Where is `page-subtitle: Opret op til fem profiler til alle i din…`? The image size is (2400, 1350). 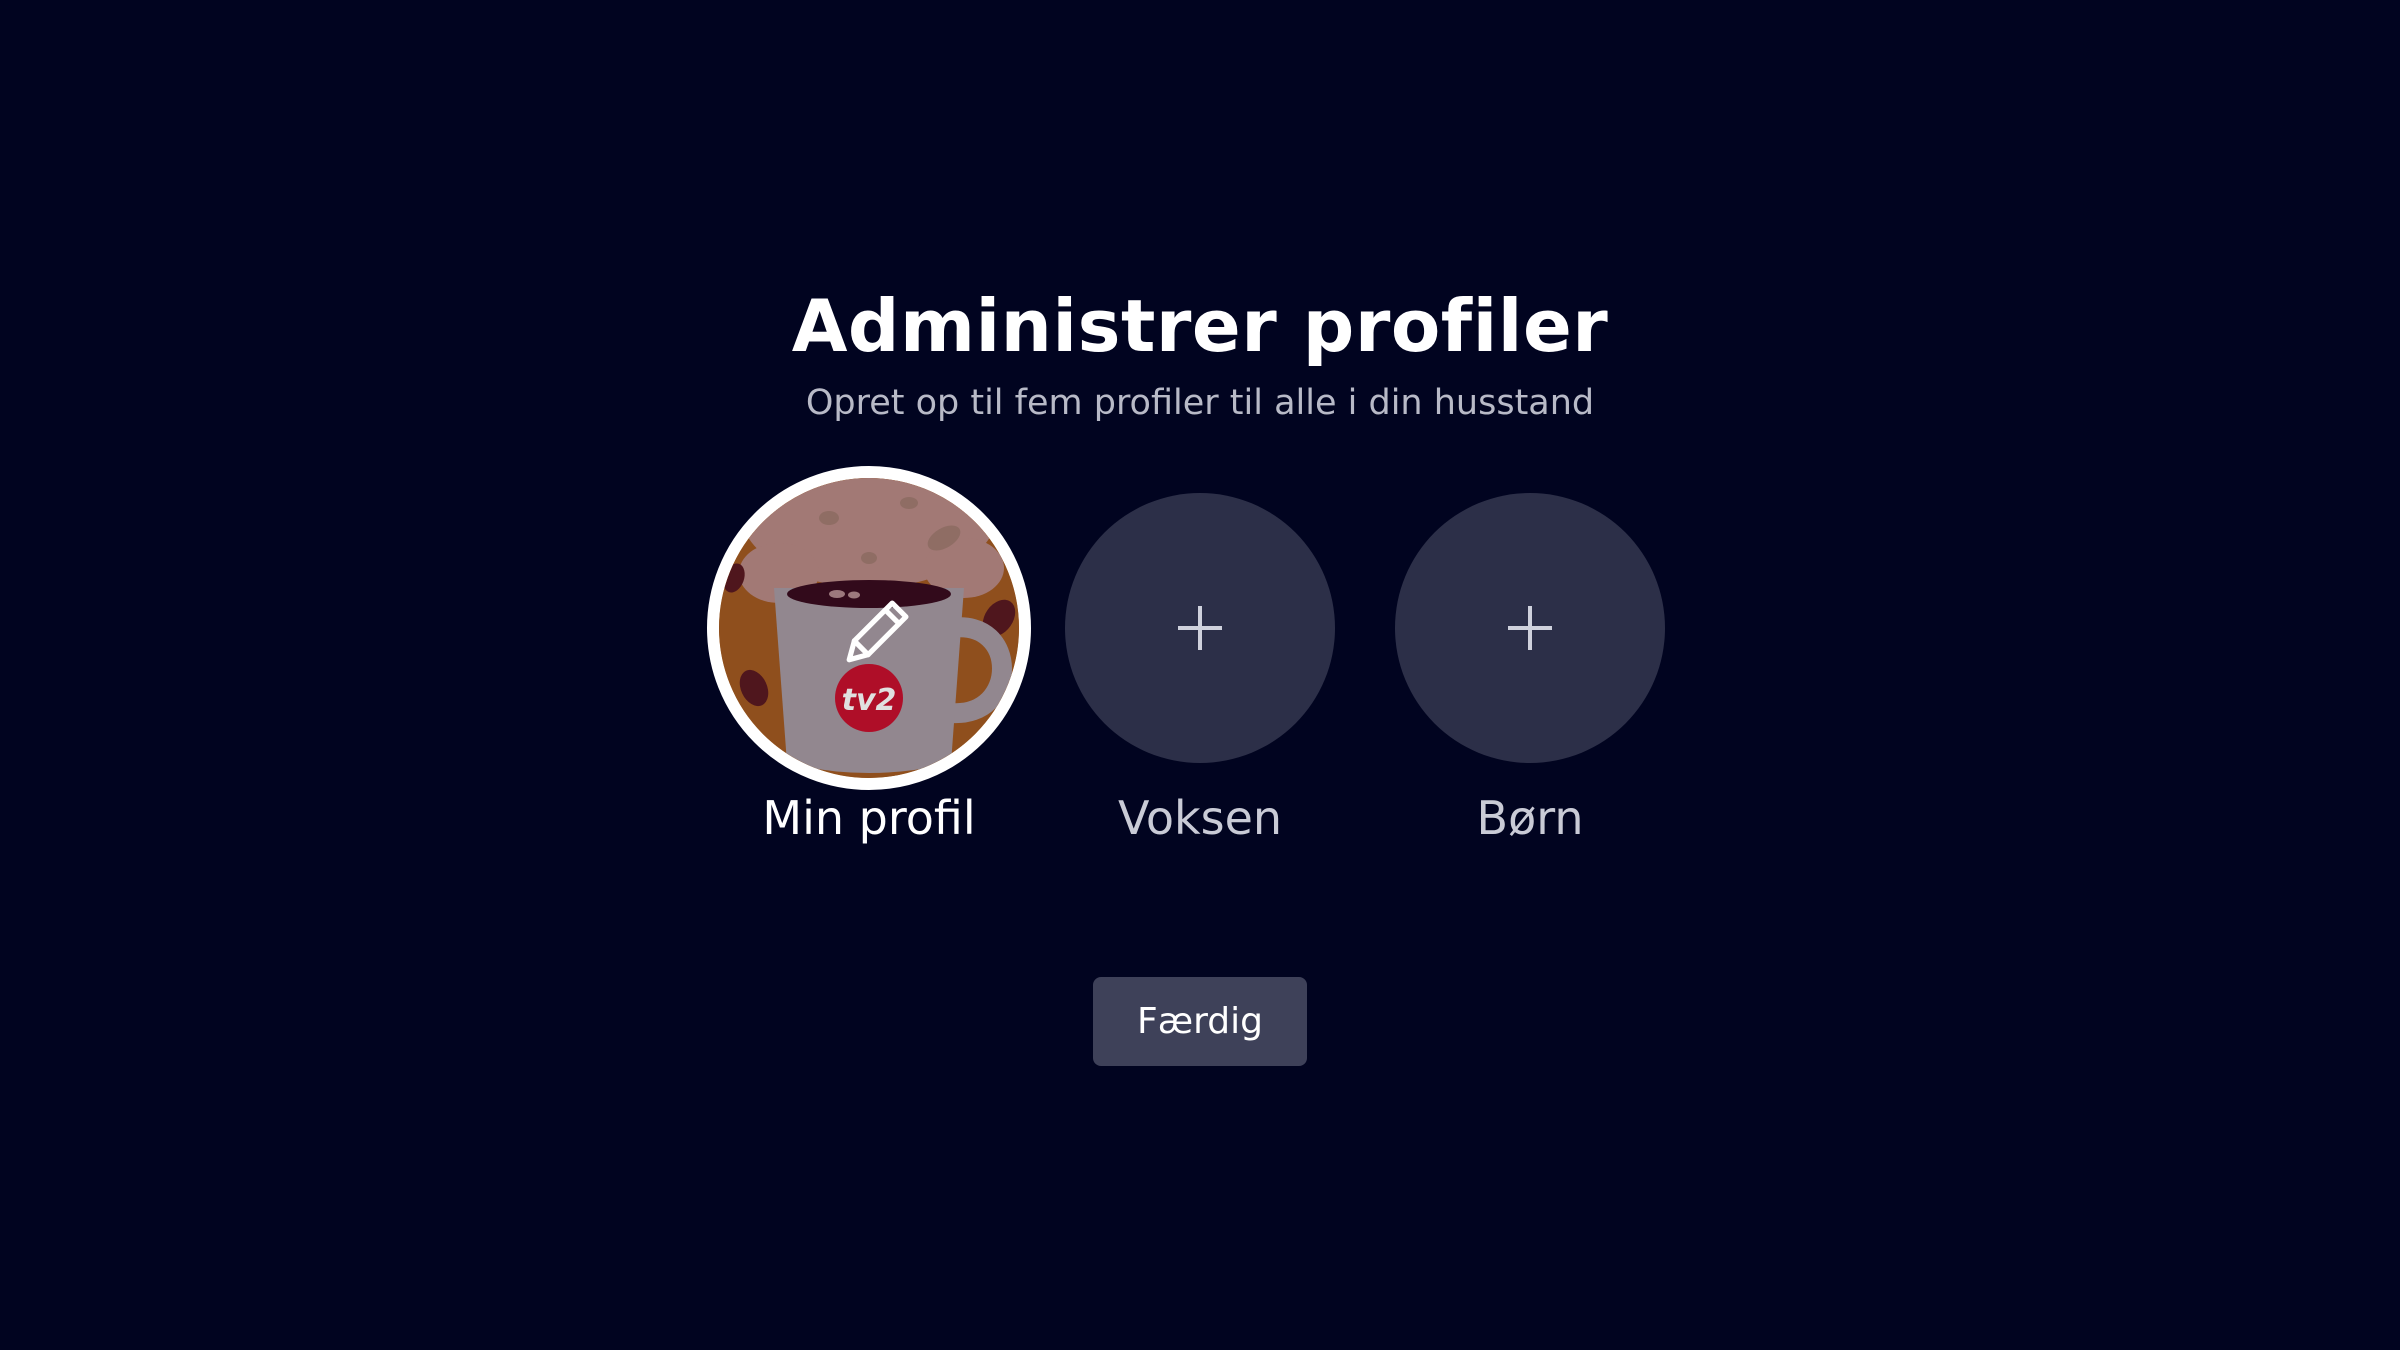
page-subtitle: Opret op til fem profiler til alle i din… is located at coordinates (1200, 403).